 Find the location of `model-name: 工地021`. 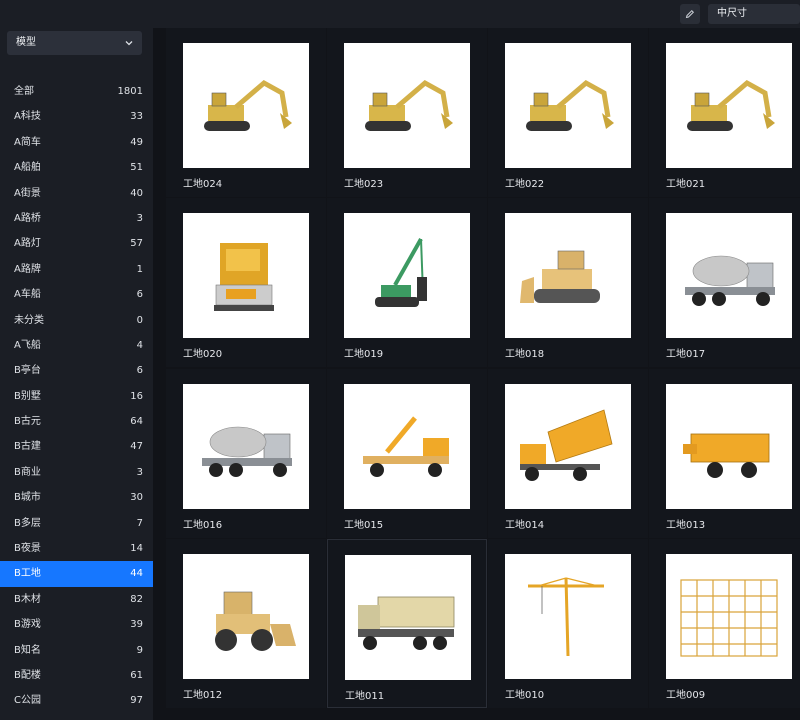

model-name: 工地021 is located at coordinates (686, 184).